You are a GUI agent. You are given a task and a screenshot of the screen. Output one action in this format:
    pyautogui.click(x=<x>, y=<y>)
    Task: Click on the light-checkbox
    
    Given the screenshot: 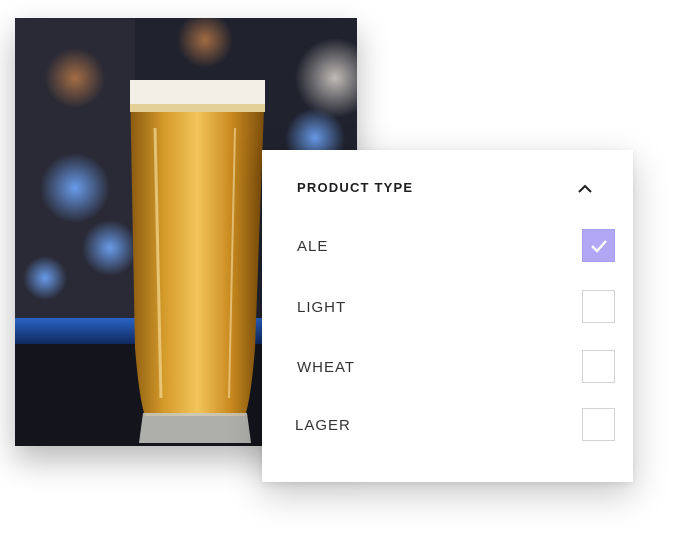 What is the action you would take?
    pyautogui.click(x=598, y=306)
    